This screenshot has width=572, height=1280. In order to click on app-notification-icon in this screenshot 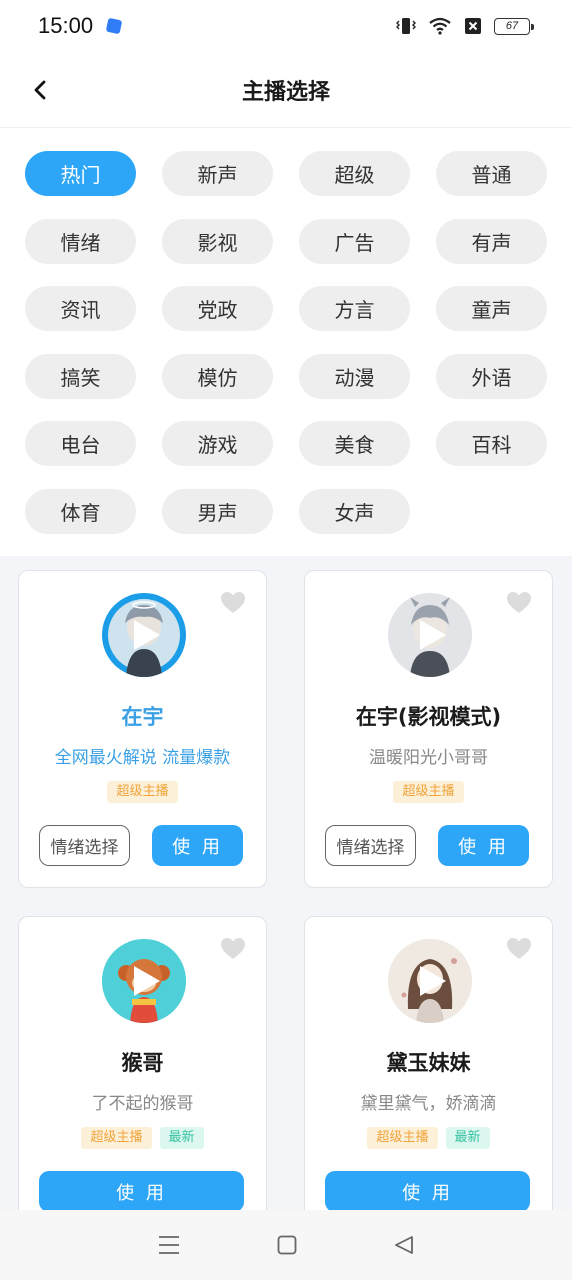, I will do `click(114, 26)`.